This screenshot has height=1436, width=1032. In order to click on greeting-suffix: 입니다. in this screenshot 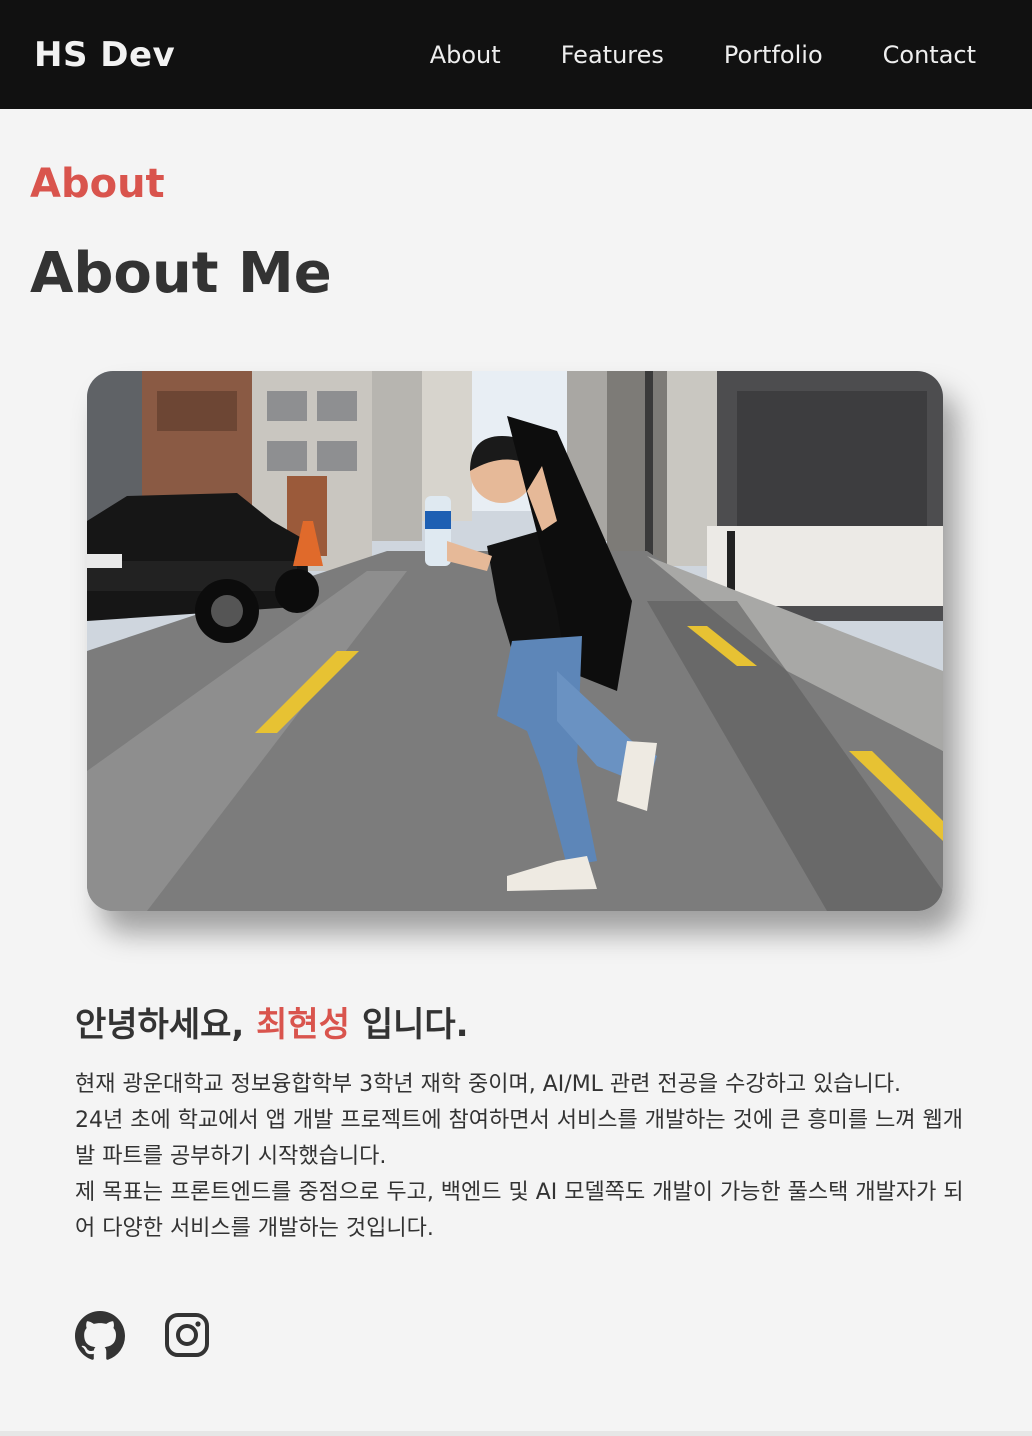, I will do `click(409, 1025)`.